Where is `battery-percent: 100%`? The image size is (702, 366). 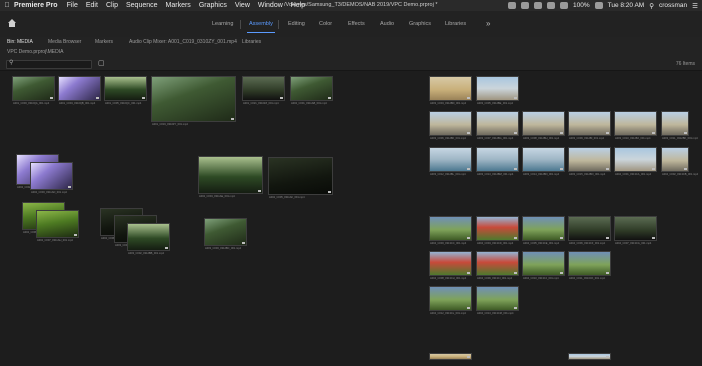 battery-percent: 100% is located at coordinates (581, 5).